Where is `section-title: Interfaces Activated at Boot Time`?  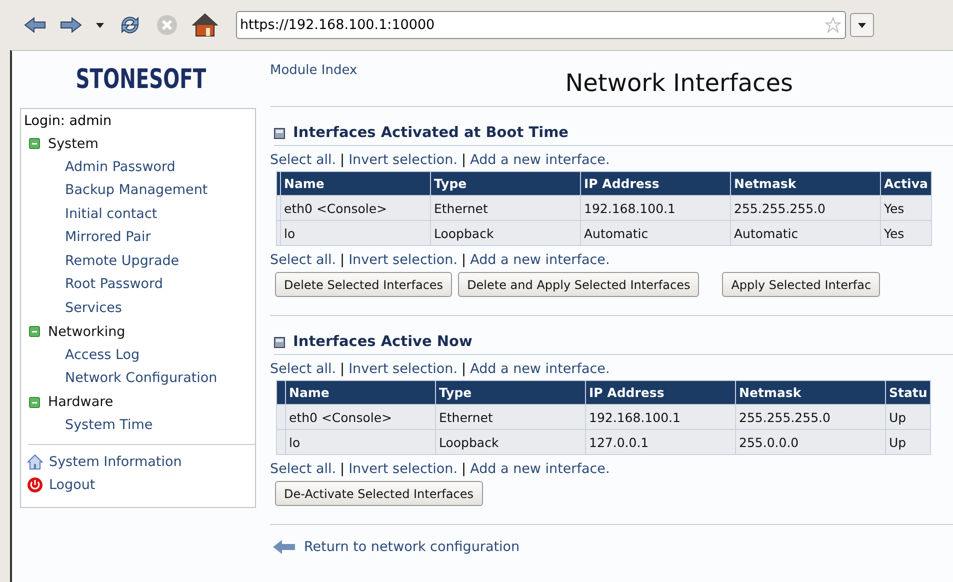 section-title: Interfaces Activated at Boot Time is located at coordinates (431, 133).